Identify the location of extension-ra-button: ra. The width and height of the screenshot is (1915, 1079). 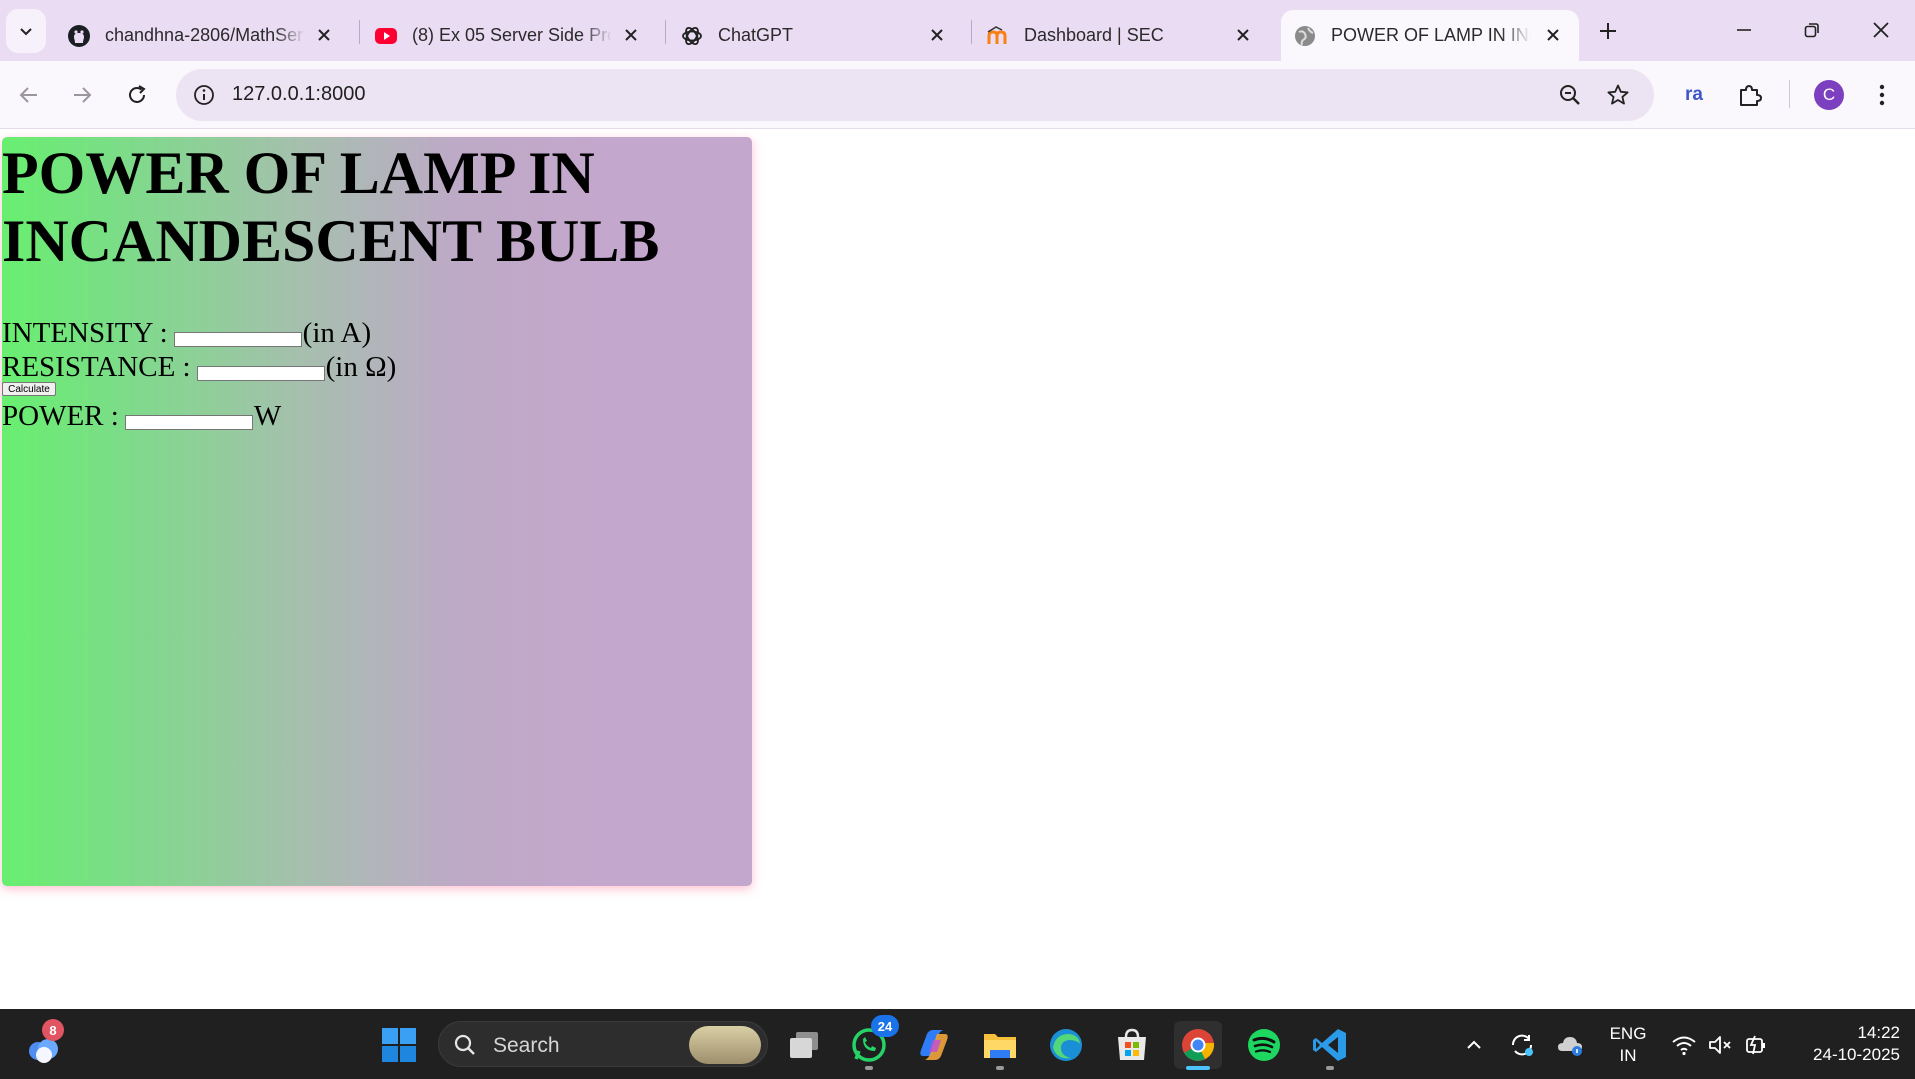
(1694, 95).